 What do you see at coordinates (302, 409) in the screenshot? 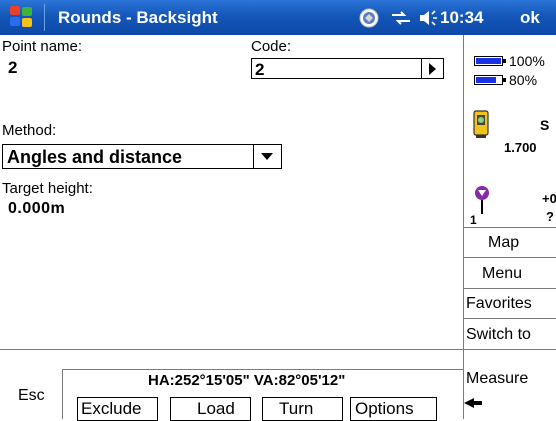
I see `turn-button: Turn` at bounding box center [302, 409].